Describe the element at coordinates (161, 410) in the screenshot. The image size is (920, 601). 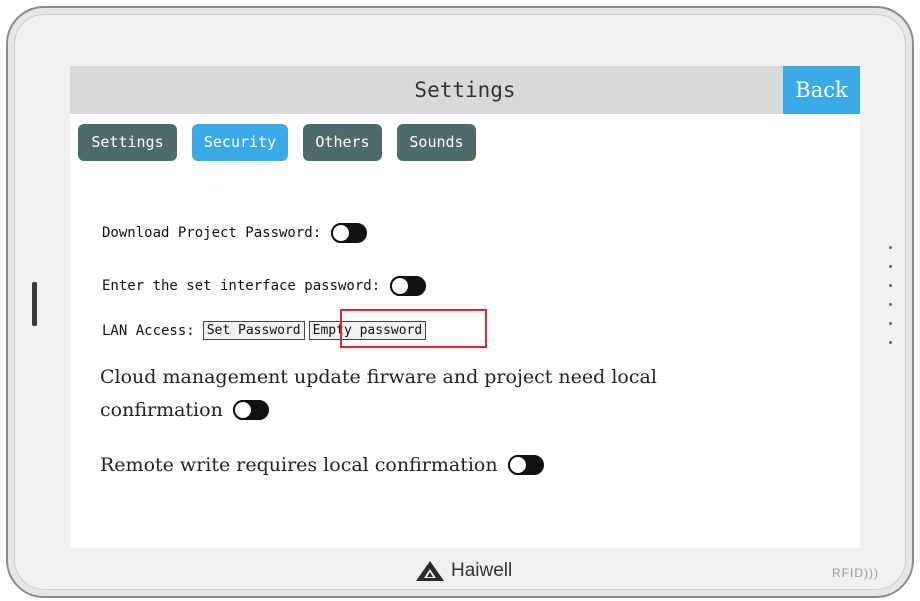
I see `cloud-confirm-label: confirmation` at that location.